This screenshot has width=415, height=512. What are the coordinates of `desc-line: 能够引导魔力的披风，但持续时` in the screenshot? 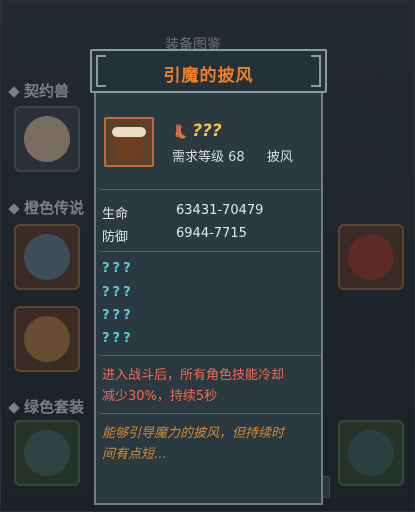 It's located at (193, 433).